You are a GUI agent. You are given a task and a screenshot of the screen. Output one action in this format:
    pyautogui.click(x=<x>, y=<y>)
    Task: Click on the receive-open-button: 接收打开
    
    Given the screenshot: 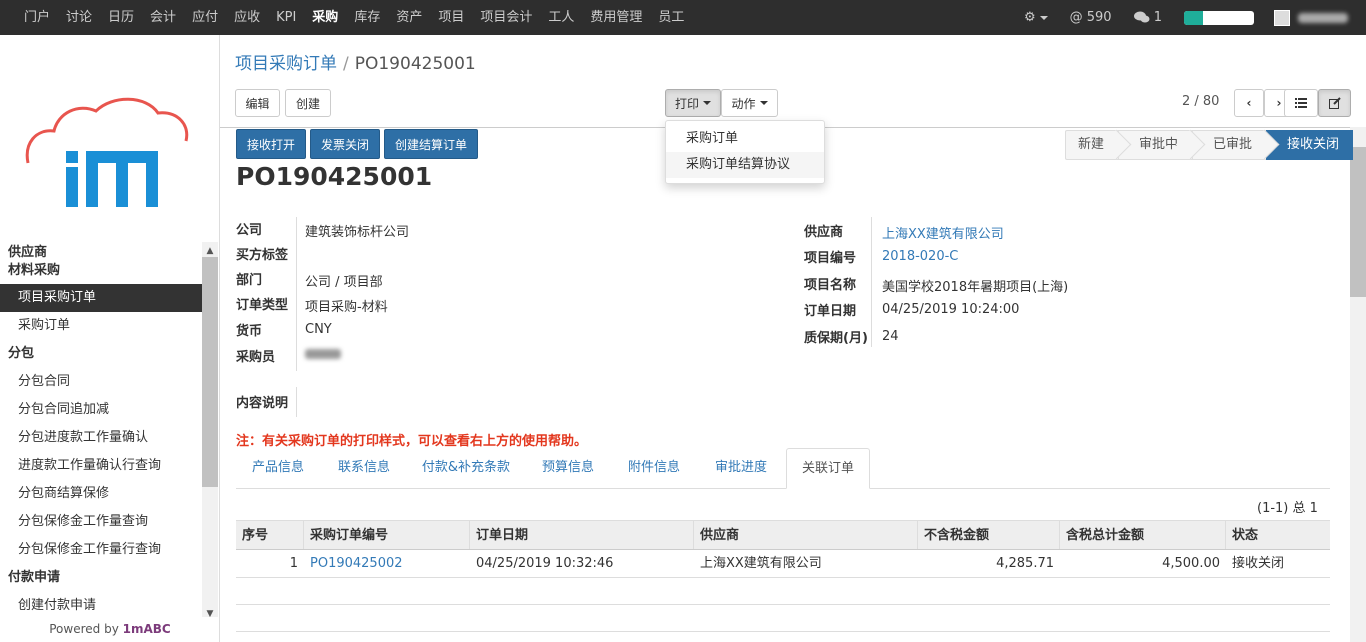 What is the action you would take?
    pyautogui.click(x=271, y=144)
    